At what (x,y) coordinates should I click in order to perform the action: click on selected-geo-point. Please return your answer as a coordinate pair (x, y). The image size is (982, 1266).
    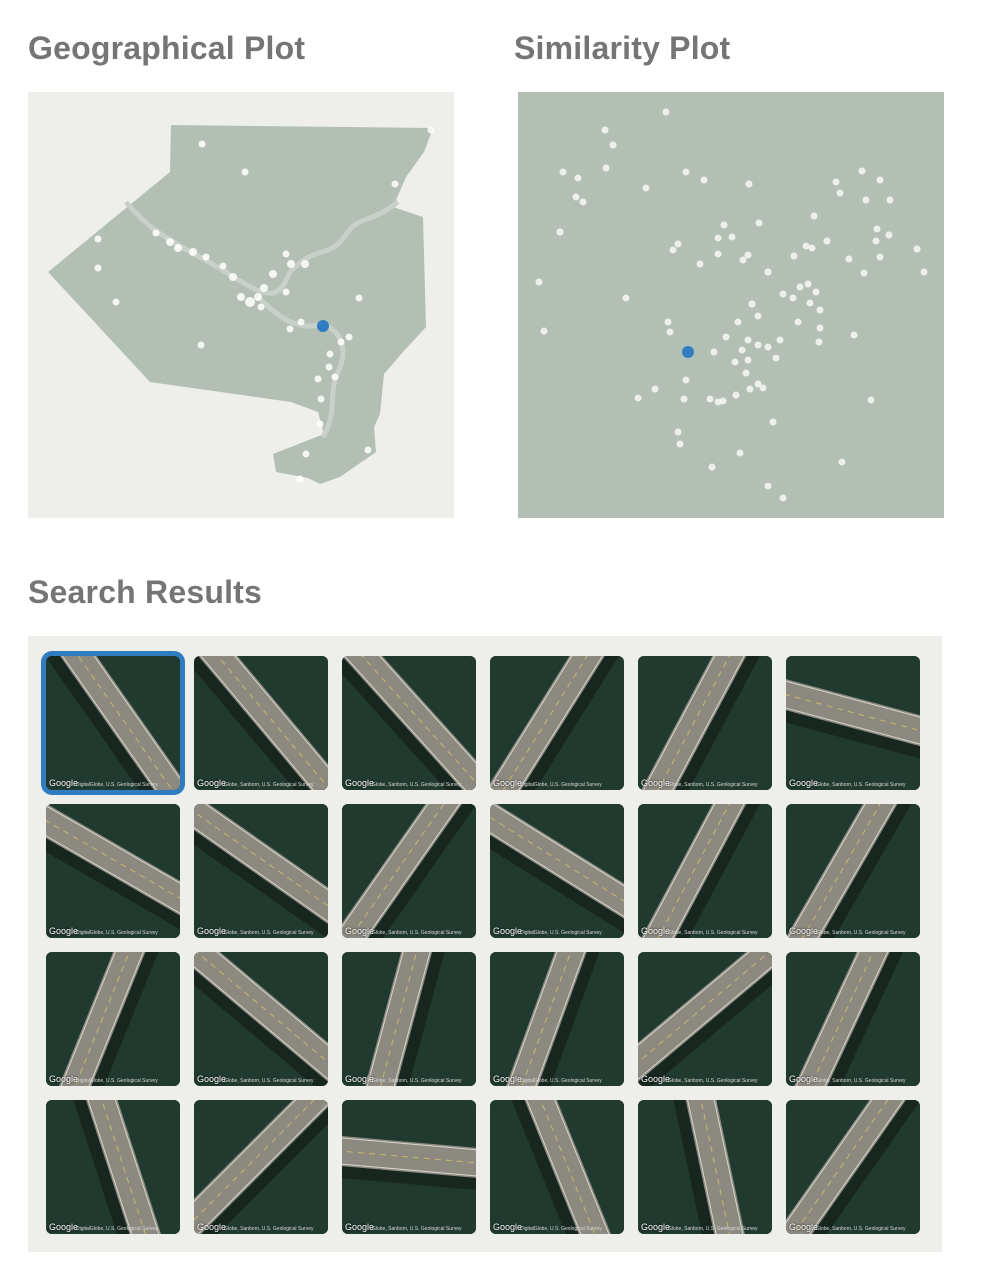
    Looking at the image, I should click on (323, 326).